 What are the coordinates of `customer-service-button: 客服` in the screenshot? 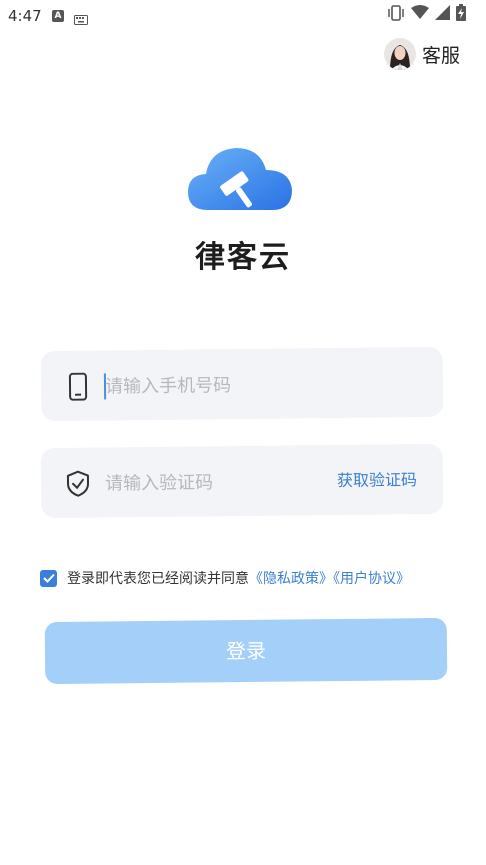 It's located at (421, 54).